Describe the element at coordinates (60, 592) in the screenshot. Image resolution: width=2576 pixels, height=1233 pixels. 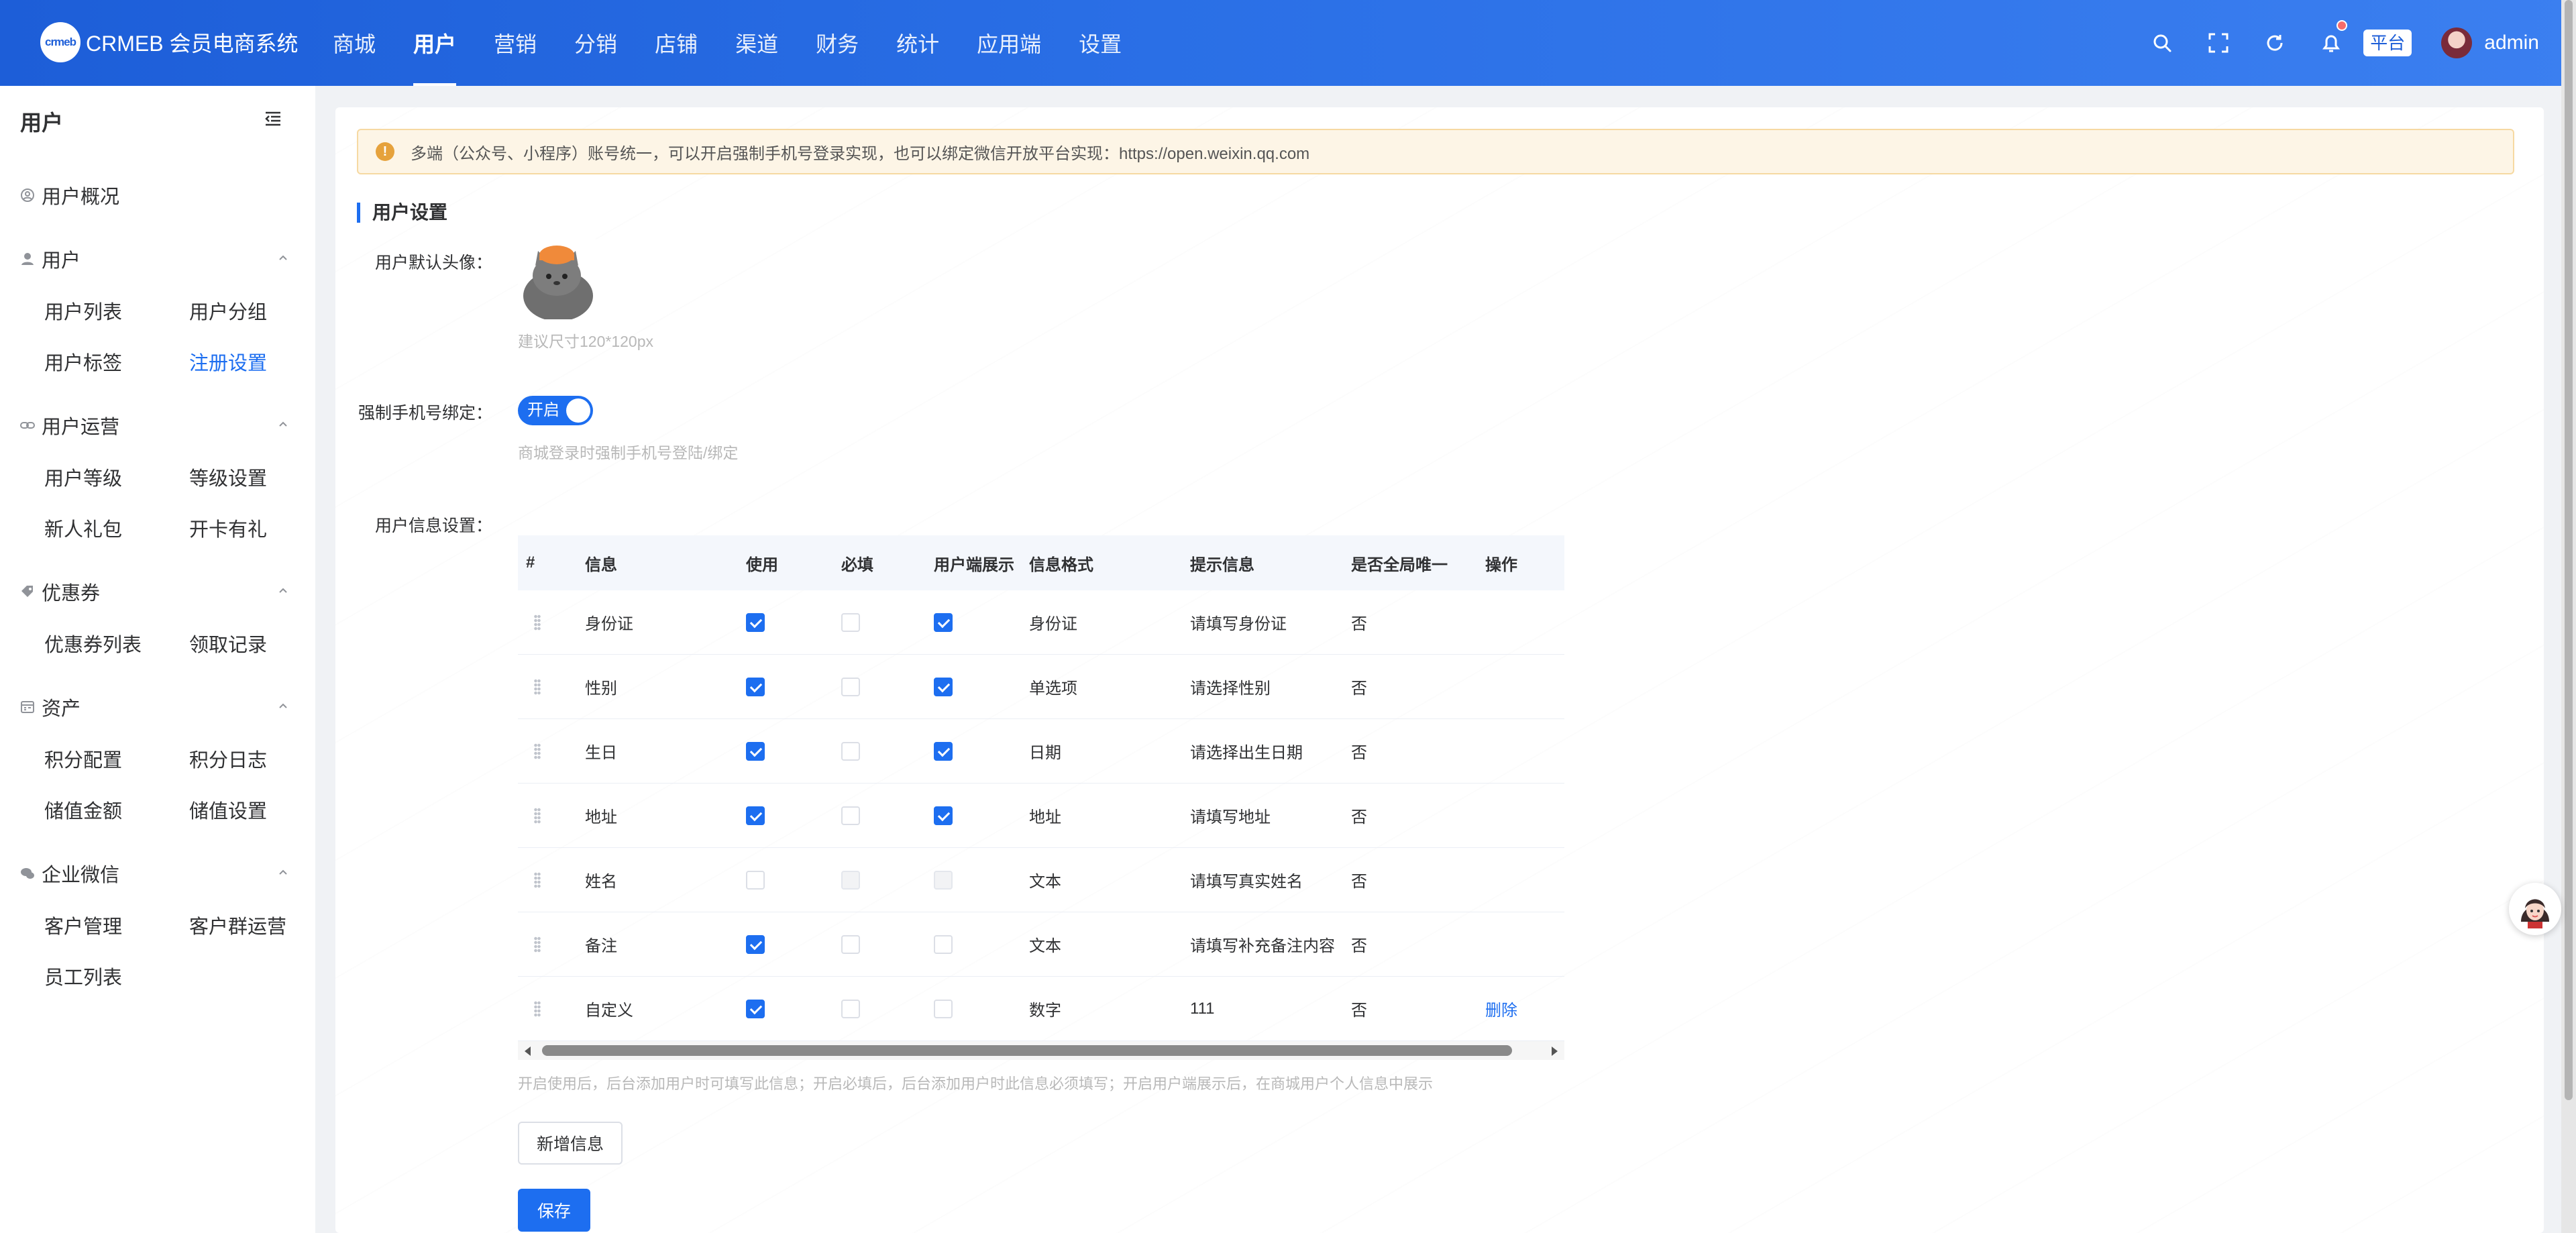
I see `sidebar-group-coupon: 优惠券` at that location.